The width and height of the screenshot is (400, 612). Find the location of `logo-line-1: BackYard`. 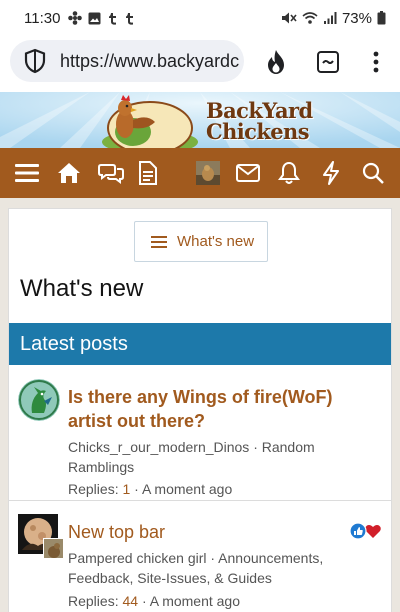

logo-line-1: BackYard is located at coordinates (259, 110).